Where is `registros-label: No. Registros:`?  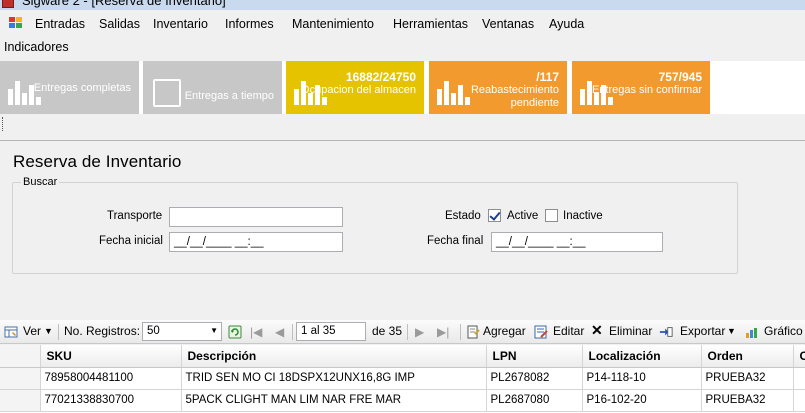
registros-label: No. Registros: is located at coordinates (102, 331).